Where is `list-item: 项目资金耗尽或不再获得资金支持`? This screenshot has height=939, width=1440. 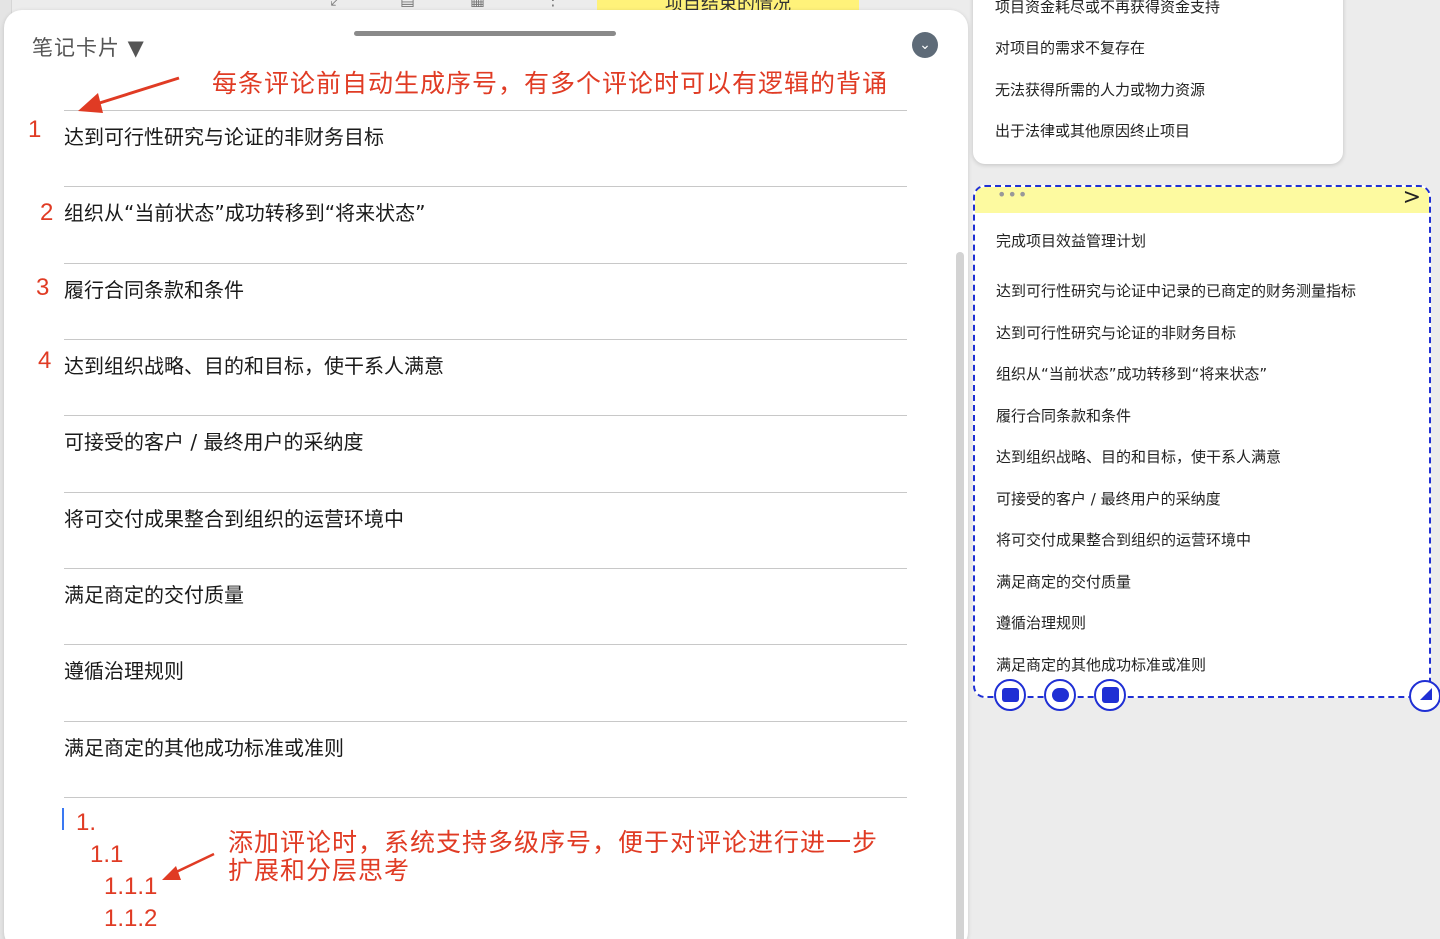
list-item: 项目资金耗尽或不再获得资金支持 is located at coordinates (1107, 8).